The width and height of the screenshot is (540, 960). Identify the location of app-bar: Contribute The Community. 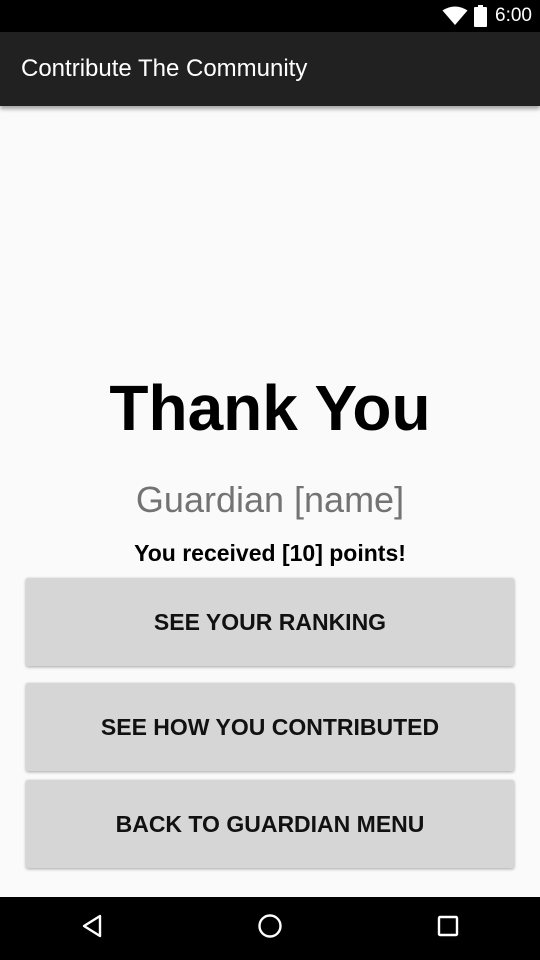
(270, 69).